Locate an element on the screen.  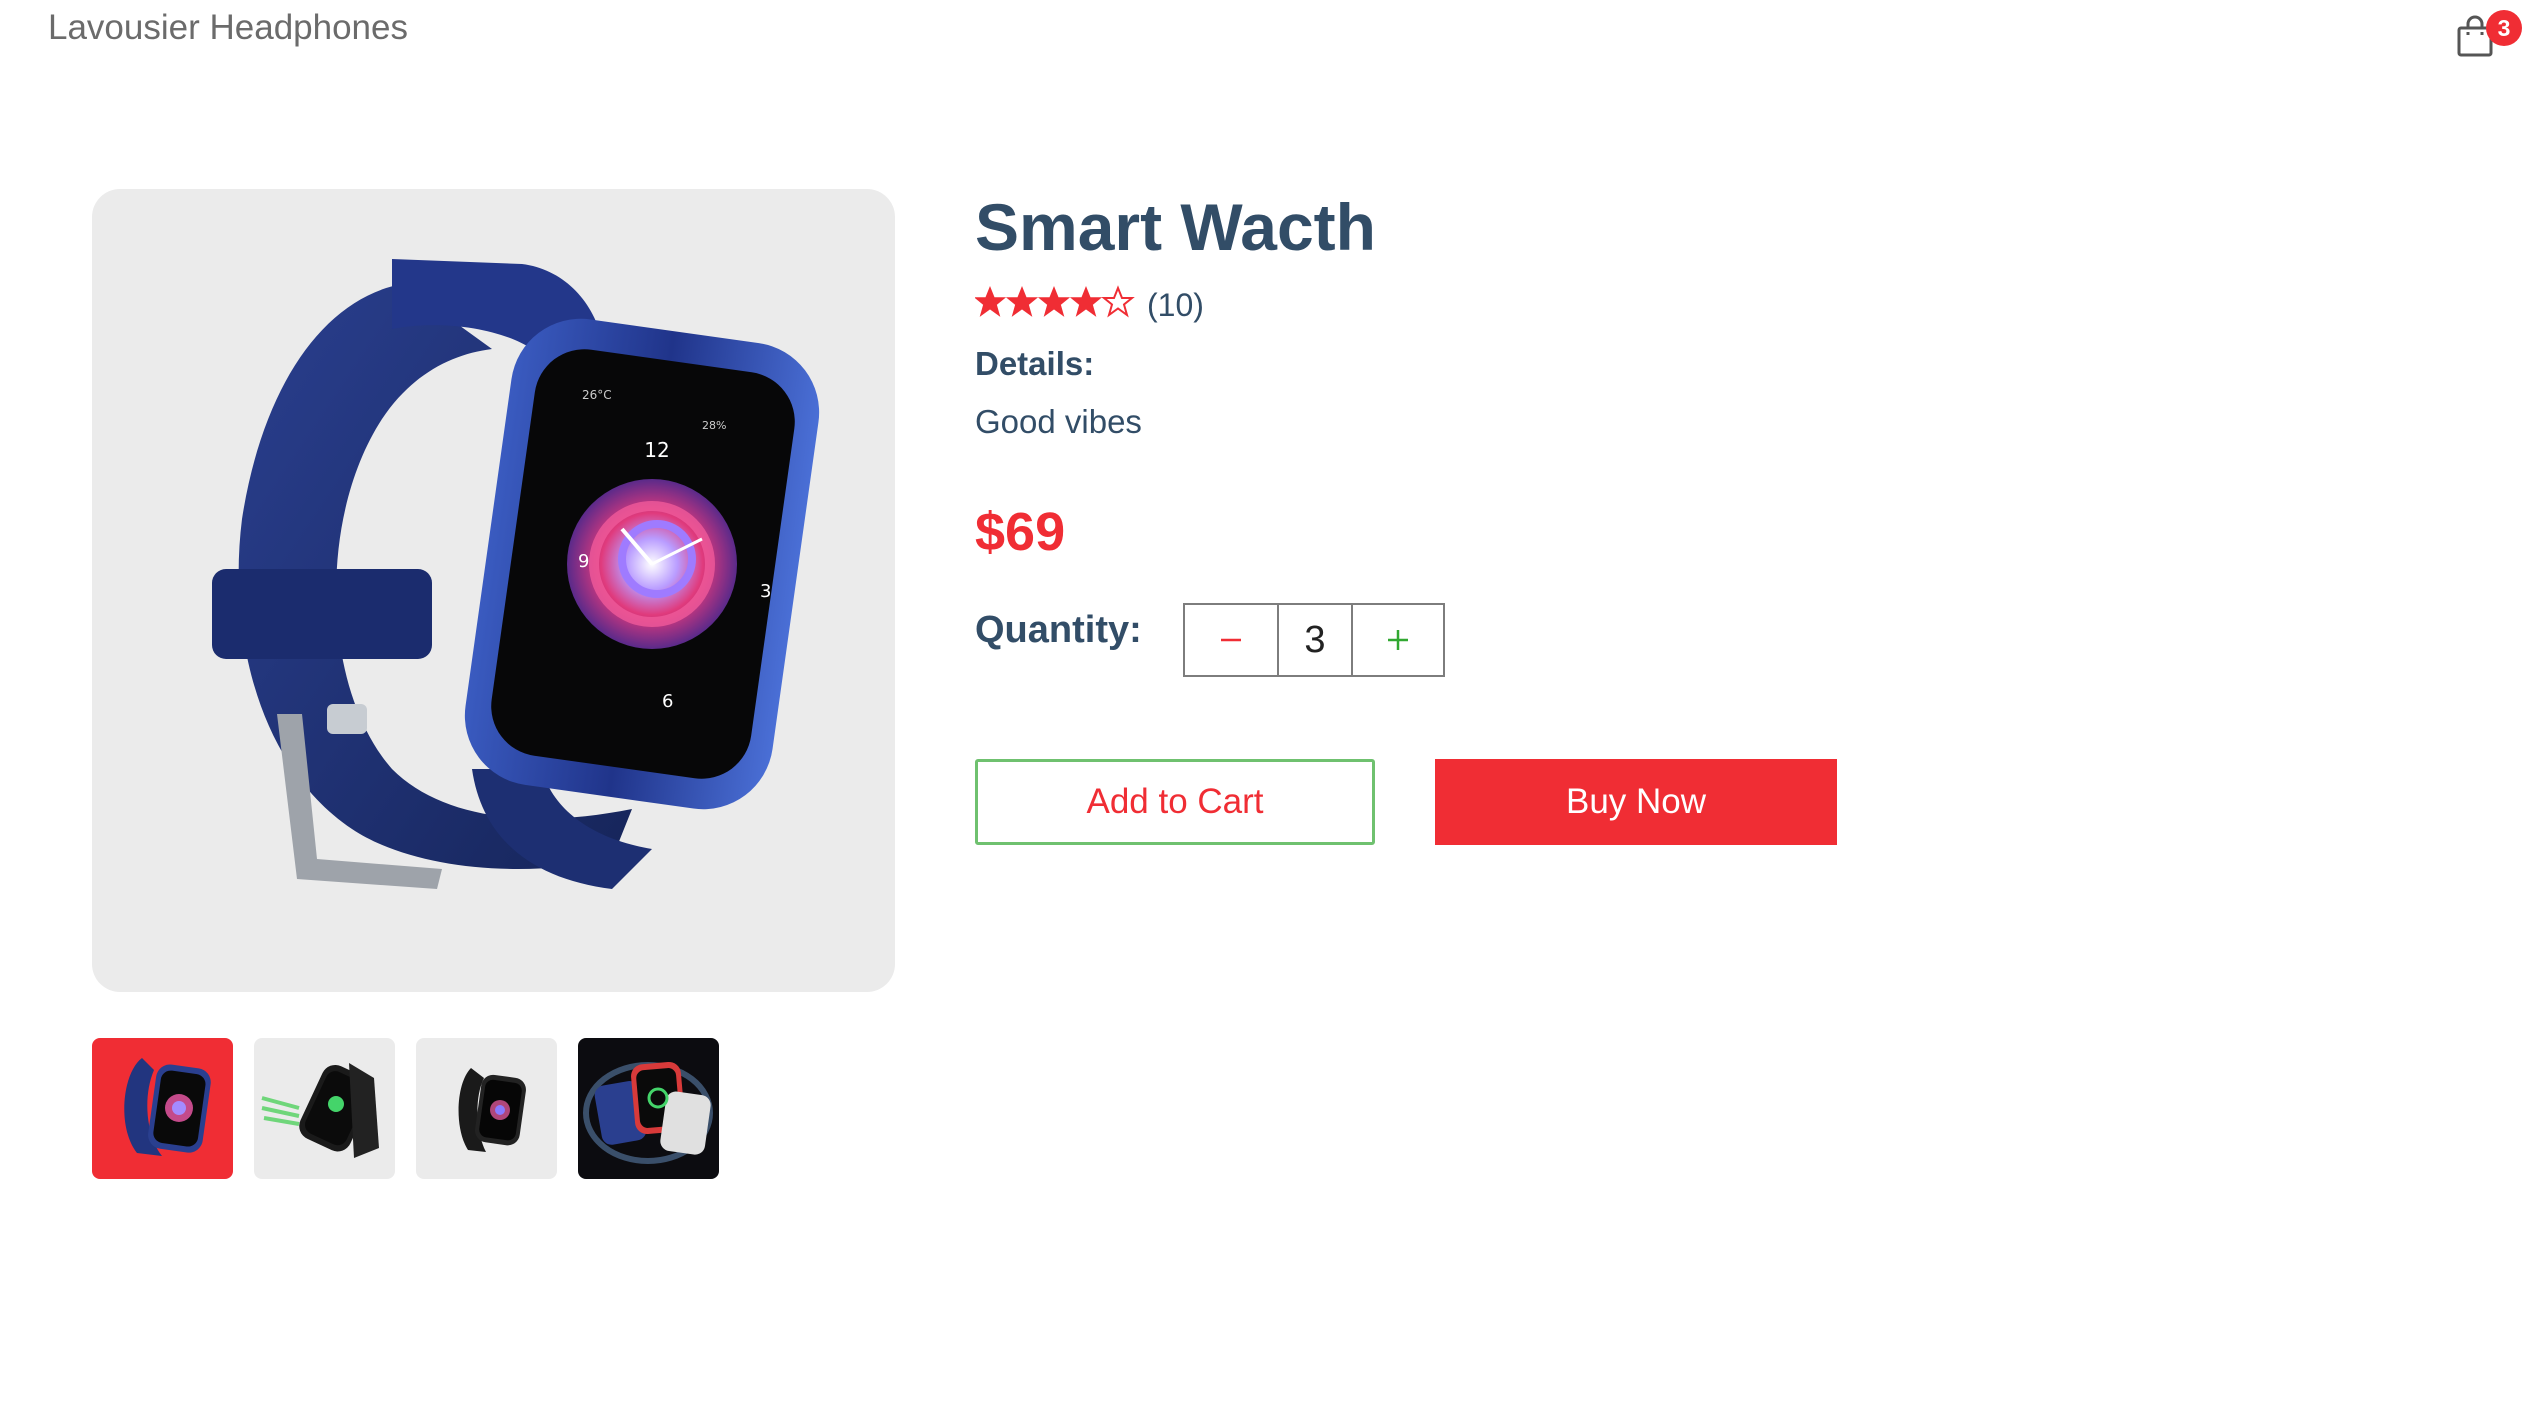
watch-battery: 28% is located at coordinates (714, 425).